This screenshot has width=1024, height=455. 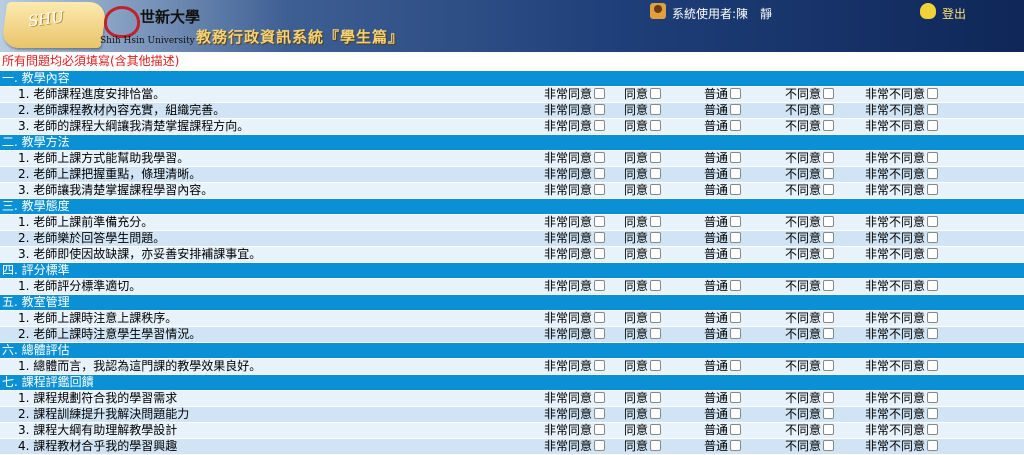 What do you see at coordinates (110, 174) in the screenshot?
I see `question-text: 2. 老師上課把握重點，條理清晰。` at bounding box center [110, 174].